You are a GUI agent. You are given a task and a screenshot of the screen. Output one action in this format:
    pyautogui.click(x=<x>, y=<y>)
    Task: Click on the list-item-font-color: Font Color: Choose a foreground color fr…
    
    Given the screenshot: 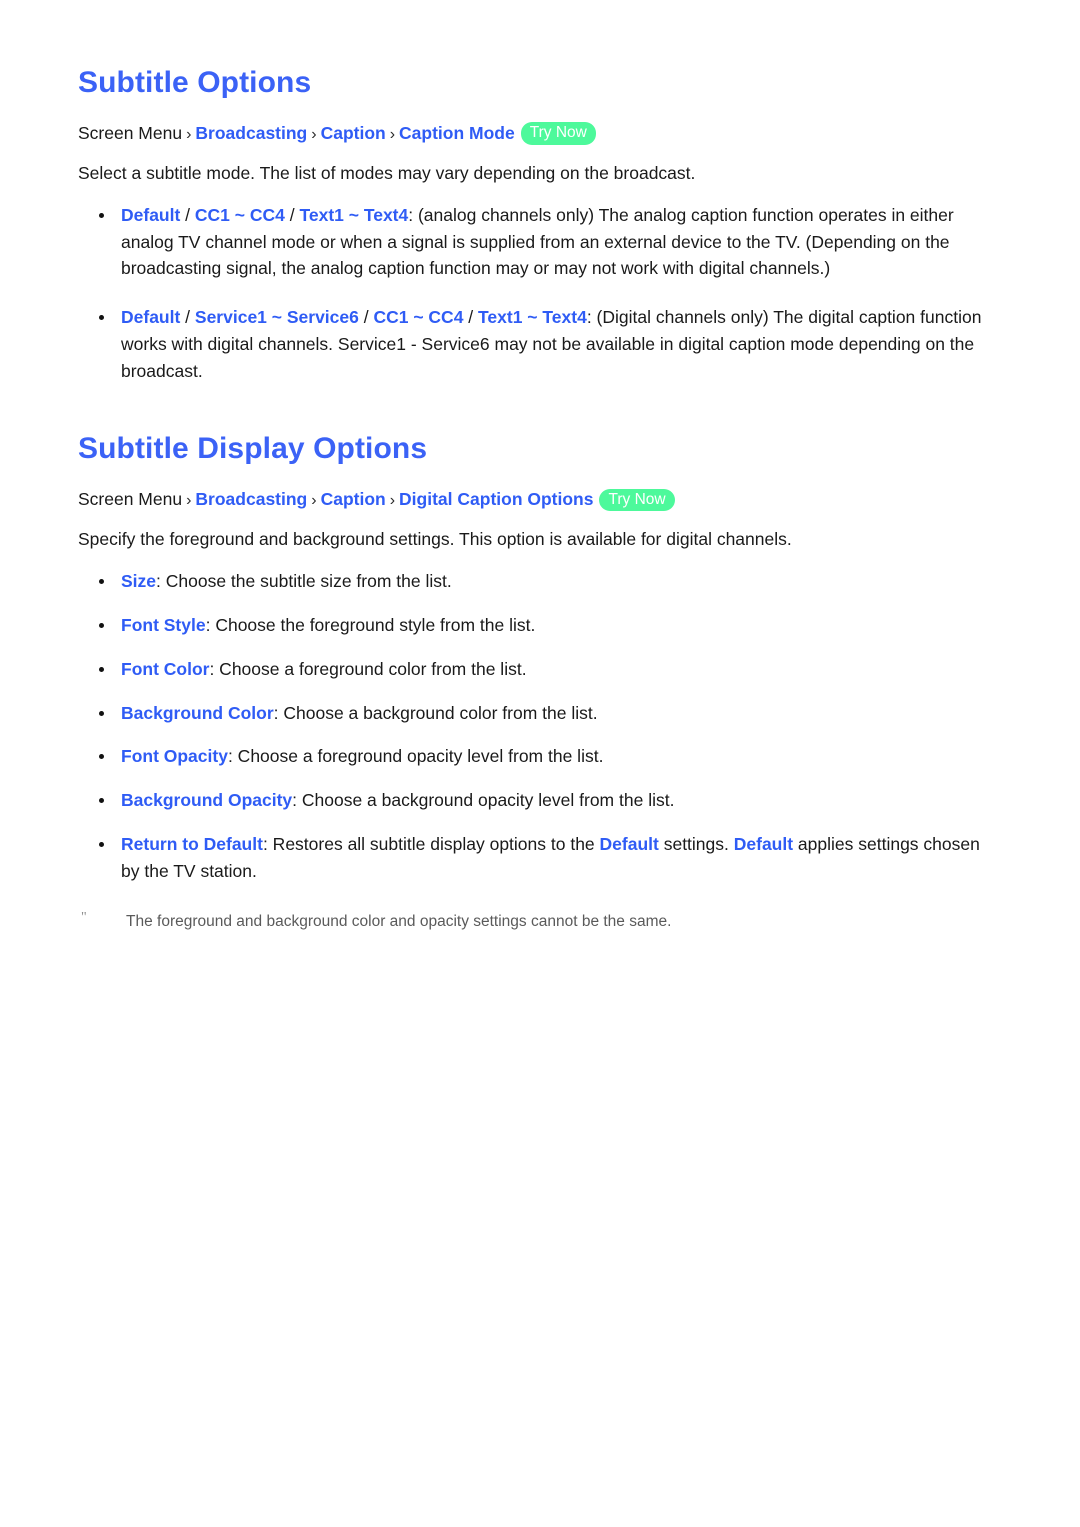 What is the action you would take?
    pyautogui.click(x=540, y=669)
    